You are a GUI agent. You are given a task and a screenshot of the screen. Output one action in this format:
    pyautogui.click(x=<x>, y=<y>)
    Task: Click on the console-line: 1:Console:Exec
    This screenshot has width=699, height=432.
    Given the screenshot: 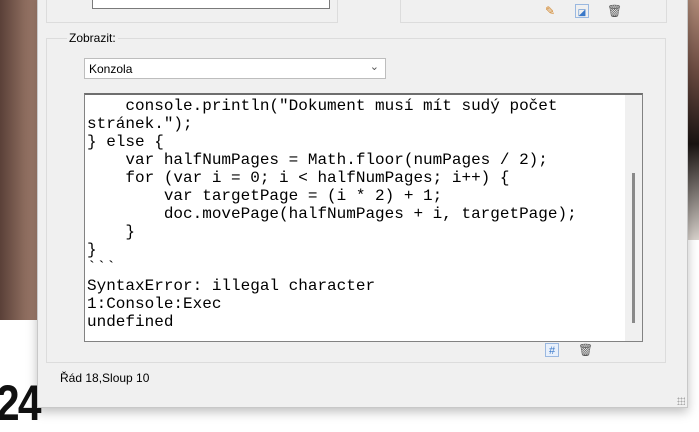 What is the action you would take?
    pyautogui.click(x=154, y=304)
    